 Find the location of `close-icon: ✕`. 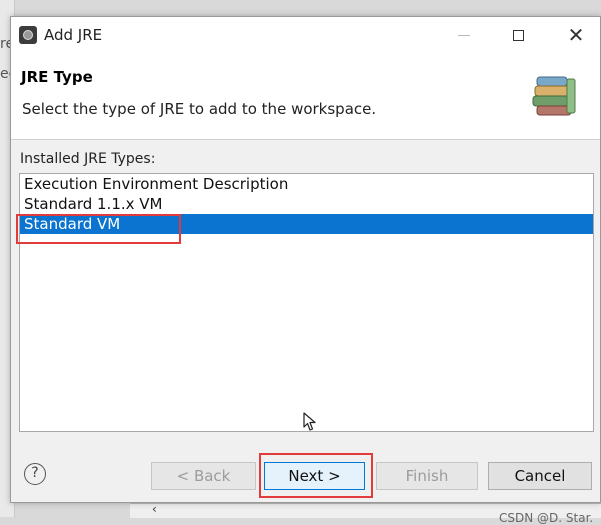

close-icon: ✕ is located at coordinates (576, 35).